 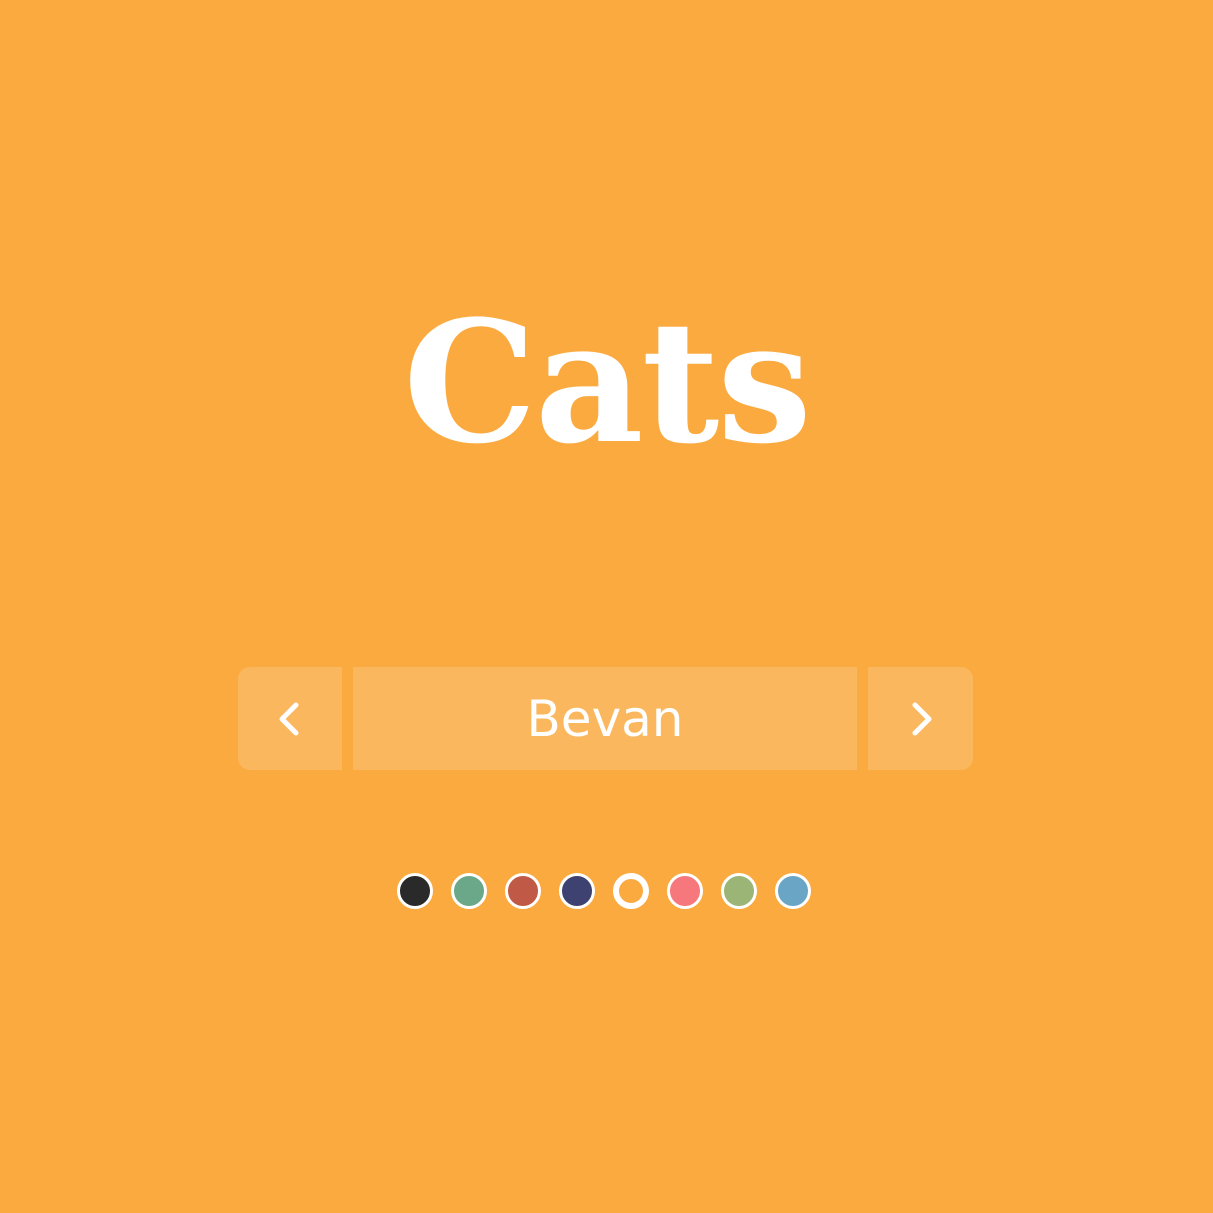 What do you see at coordinates (607, 891) in the screenshot?
I see `color-picker` at bounding box center [607, 891].